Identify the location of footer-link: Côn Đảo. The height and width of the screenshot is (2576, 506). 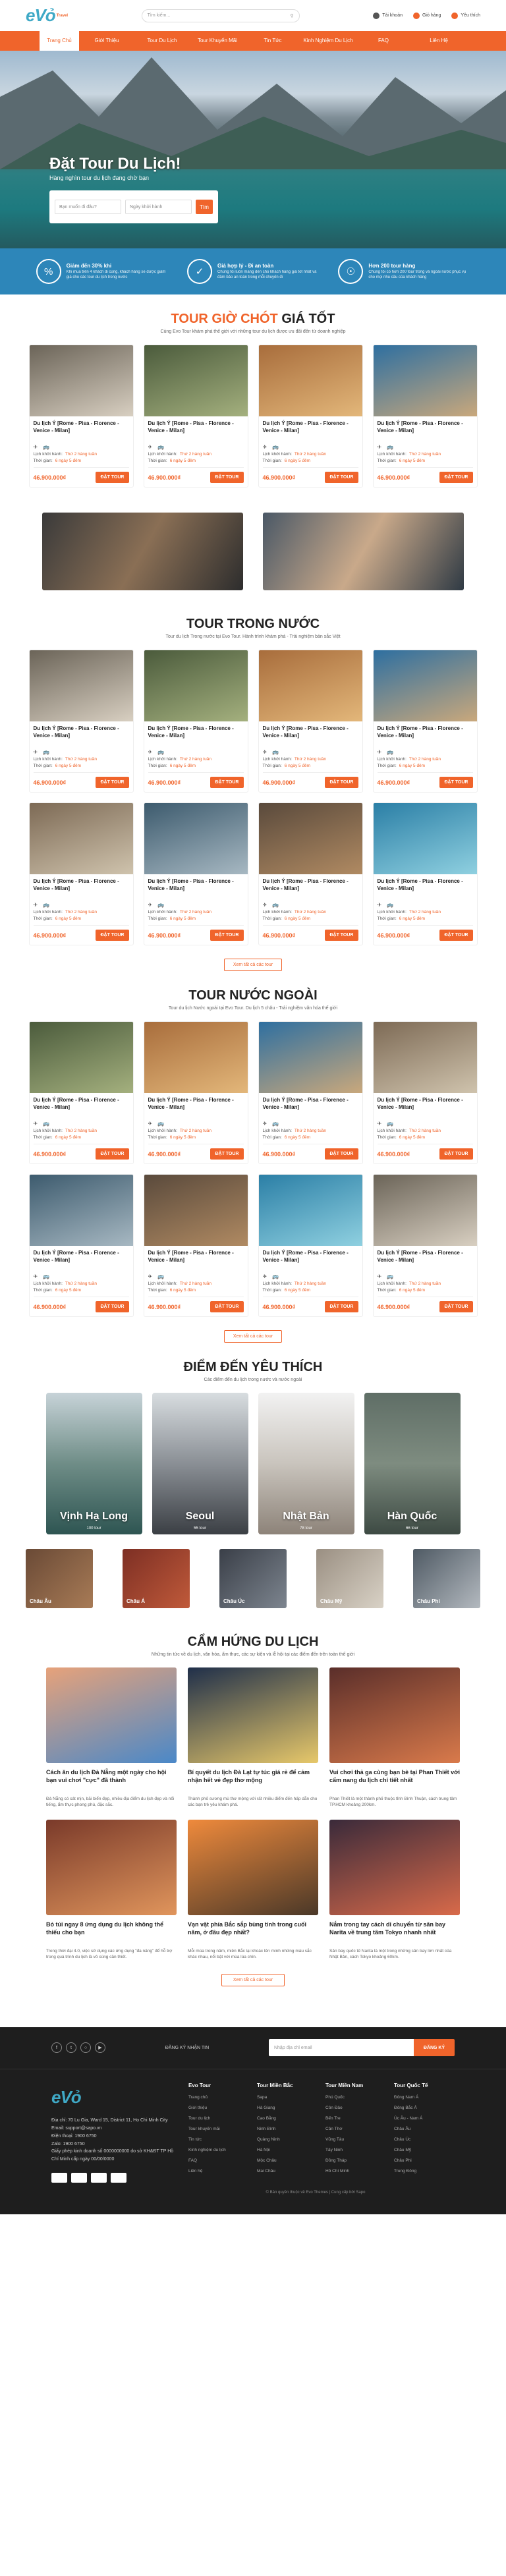
(353, 2108).